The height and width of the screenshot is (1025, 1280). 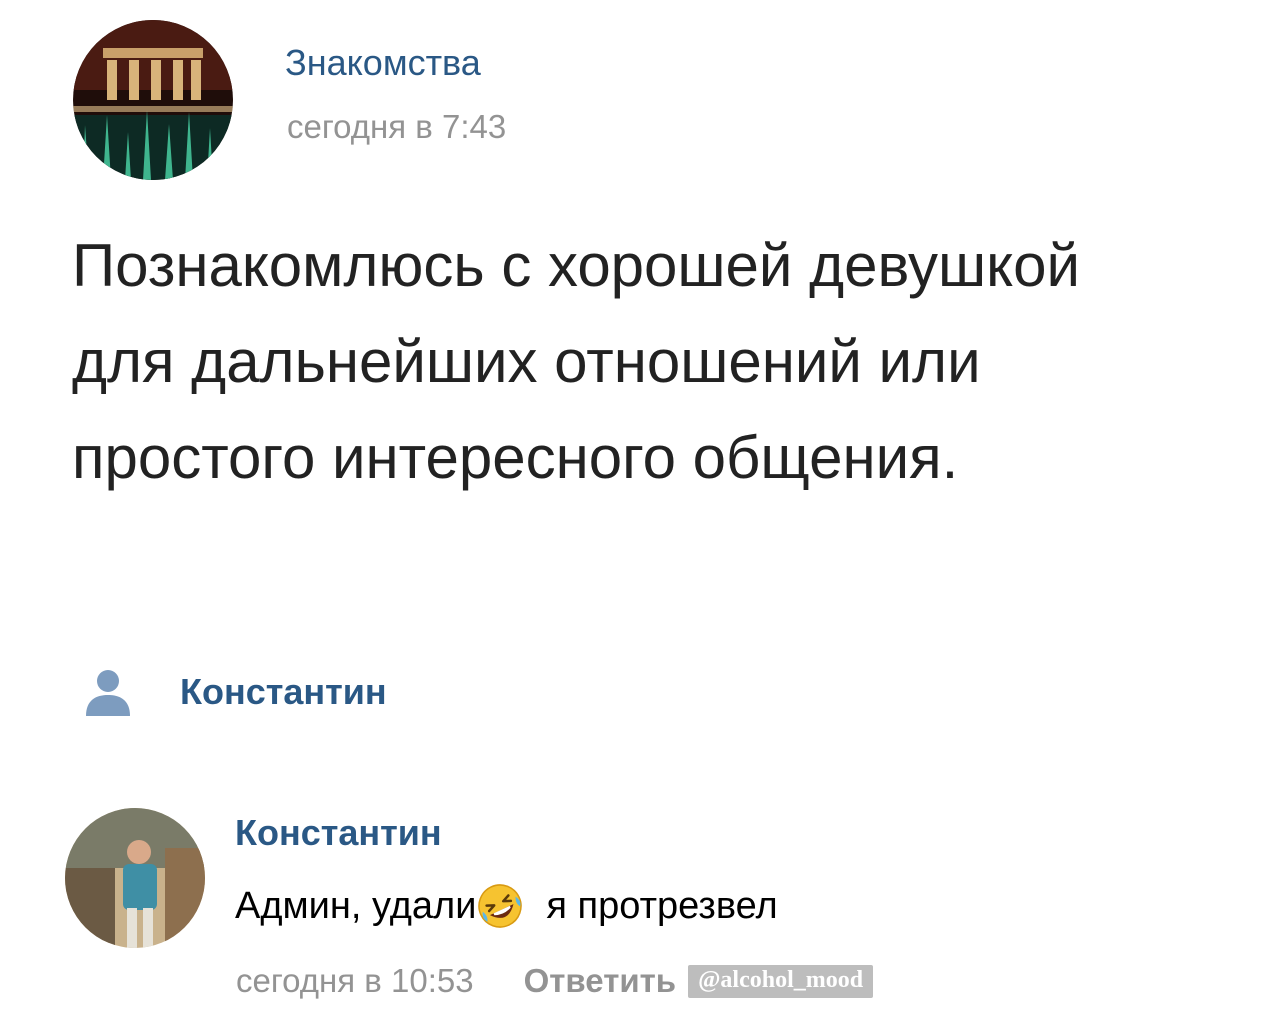 What do you see at coordinates (396, 127) in the screenshot?
I see `post-timestamp: сегодня в 7:43` at bounding box center [396, 127].